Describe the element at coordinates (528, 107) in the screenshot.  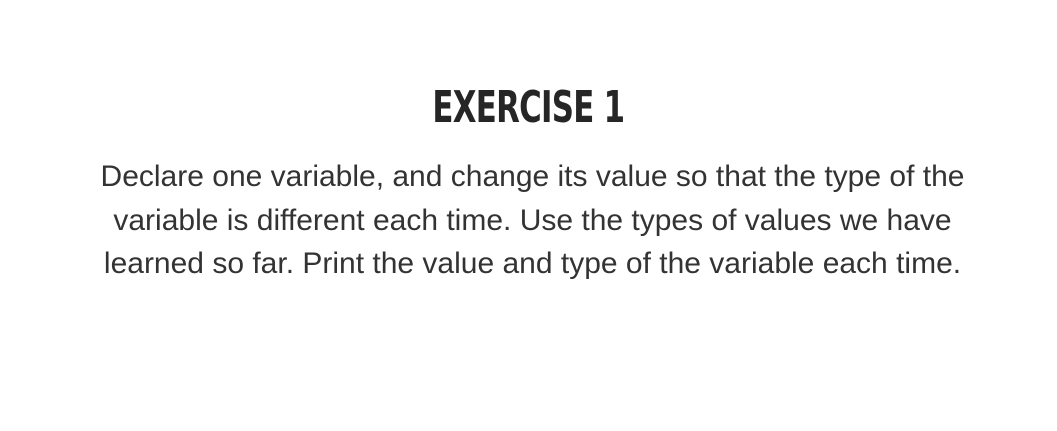
I see `exercise-title: EXERCISE 1` at that location.